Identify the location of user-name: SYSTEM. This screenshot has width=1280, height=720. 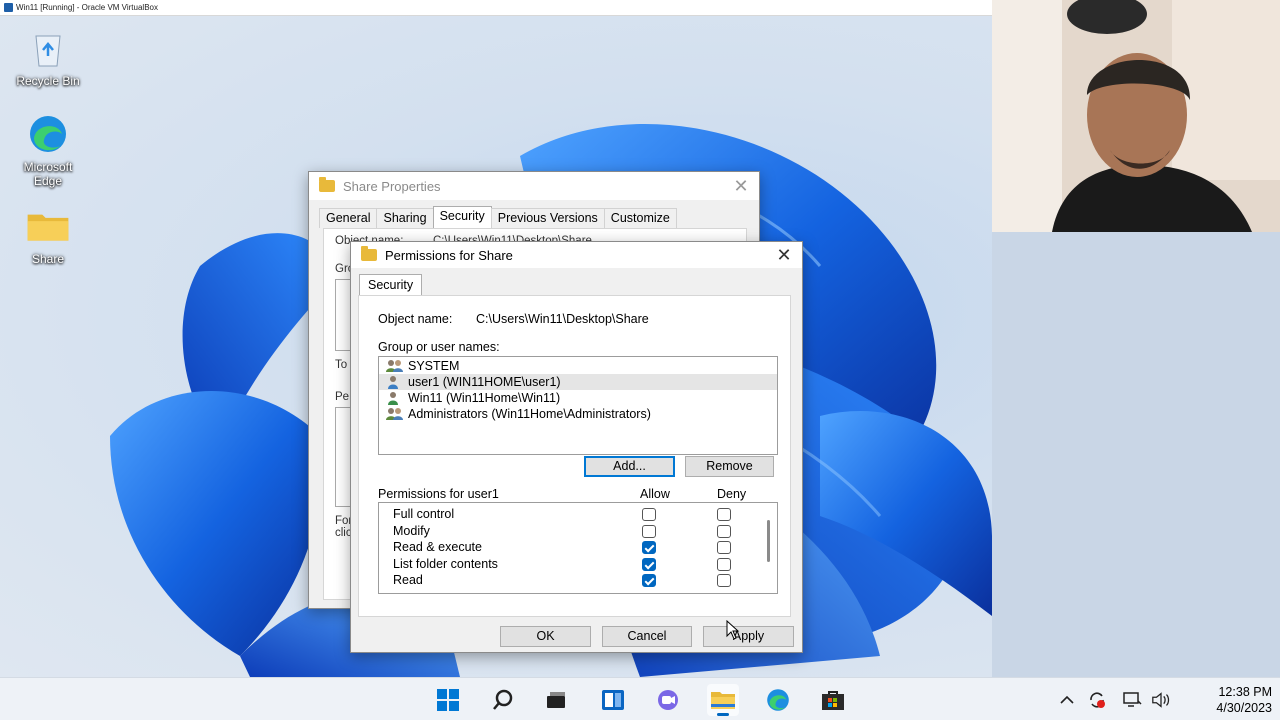
(434, 366).